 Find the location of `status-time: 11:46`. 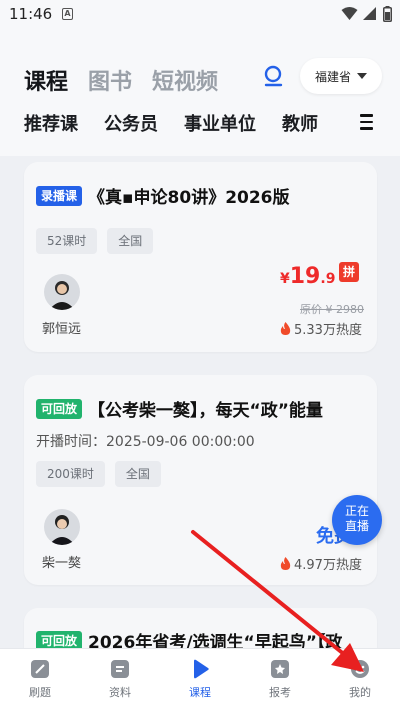

status-time: 11:46 is located at coordinates (31, 14).